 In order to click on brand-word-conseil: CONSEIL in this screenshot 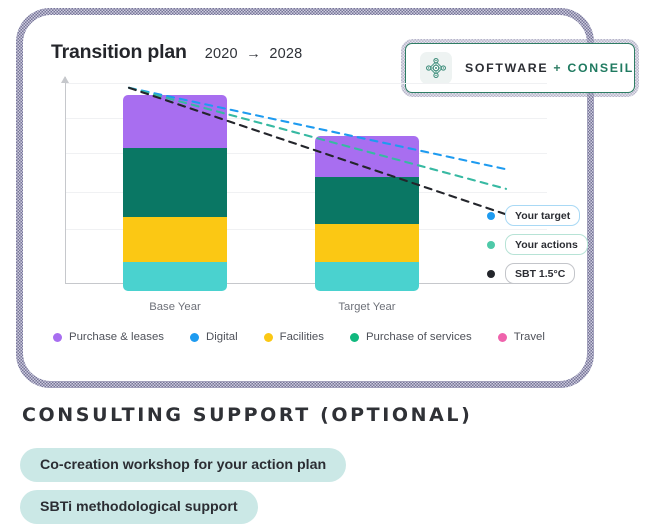, I will do `click(600, 68)`.